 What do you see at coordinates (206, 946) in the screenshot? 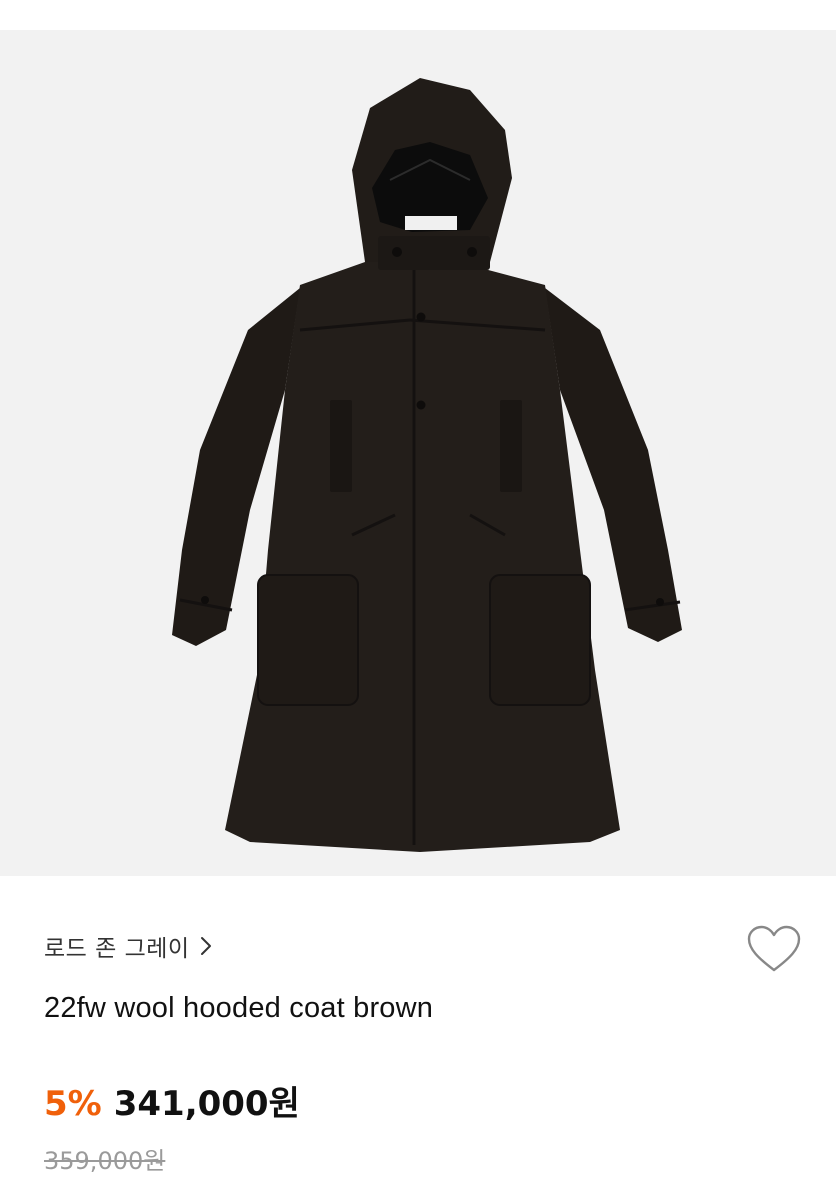
I see `chevron-right-icon` at bounding box center [206, 946].